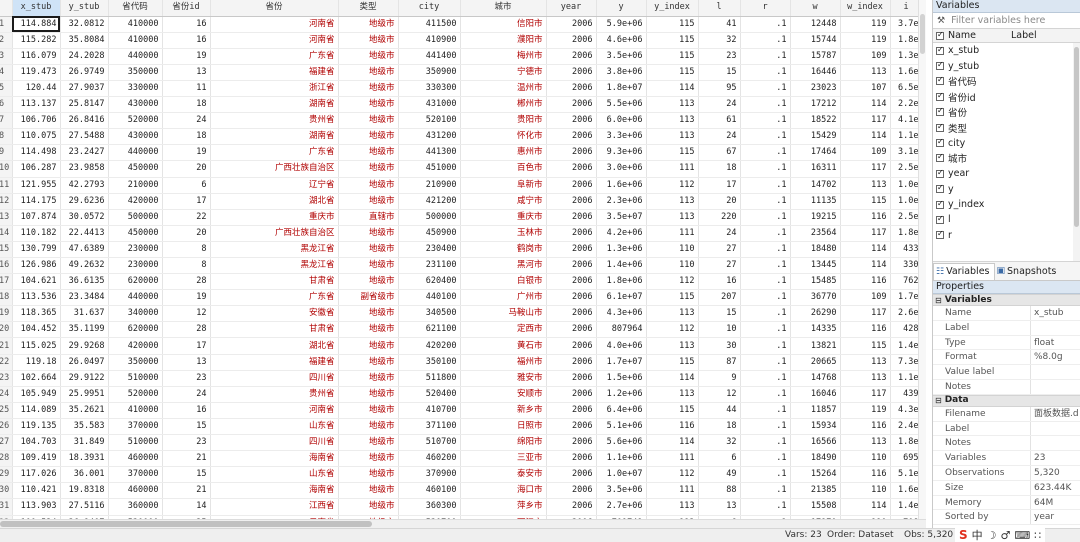 This screenshot has height=542, width=1080. I want to click on table-cell: 梅州市, so click(503, 56).